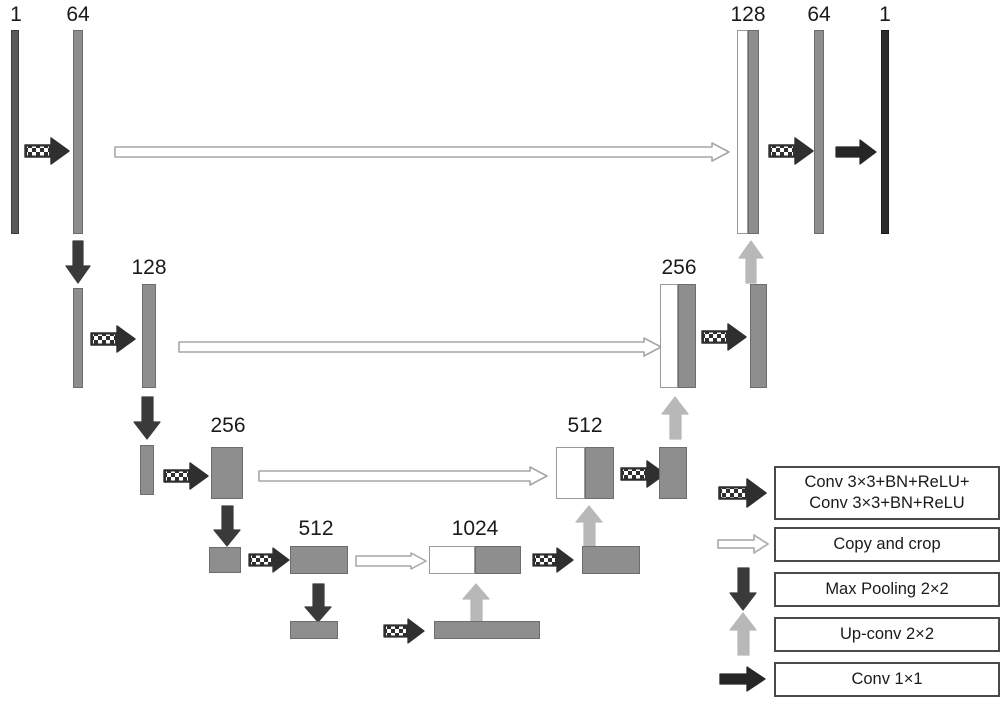  What do you see at coordinates (743, 679) in the screenshot?
I see `solid-right-arrow-icon` at bounding box center [743, 679].